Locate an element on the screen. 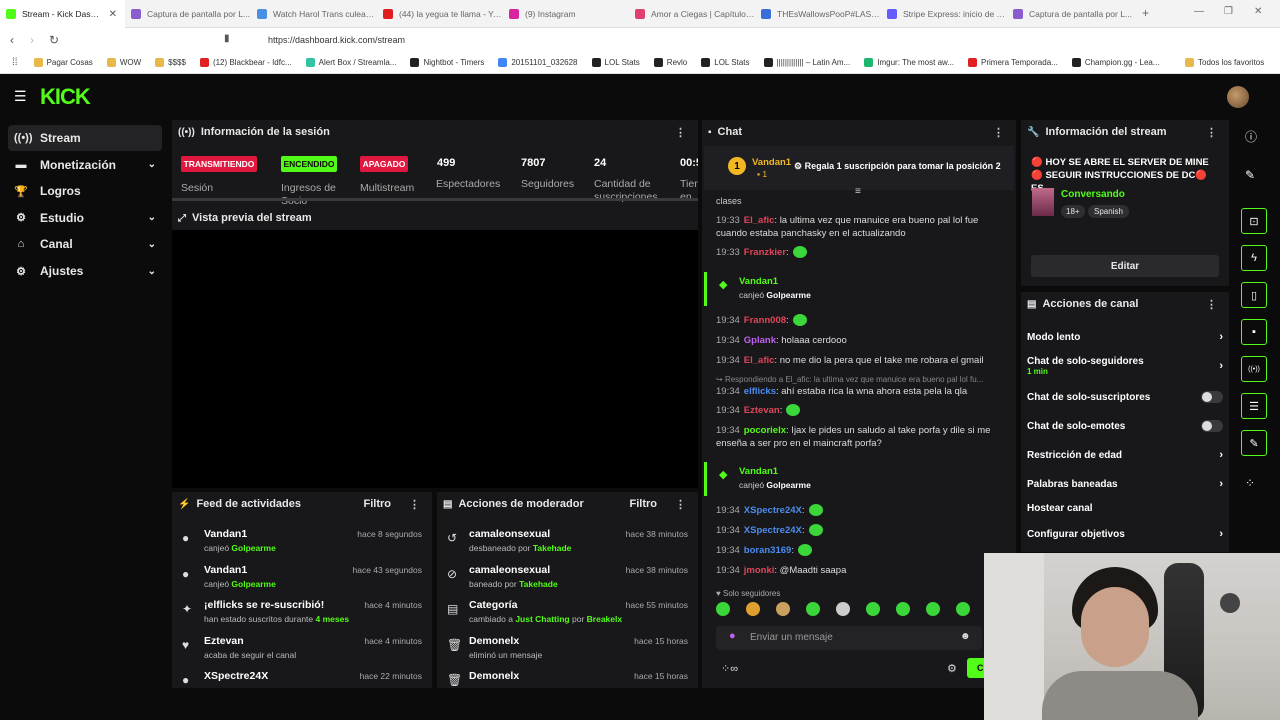 This screenshot has width=1280, height=720. chat-username: jmonki is located at coordinates (759, 570).